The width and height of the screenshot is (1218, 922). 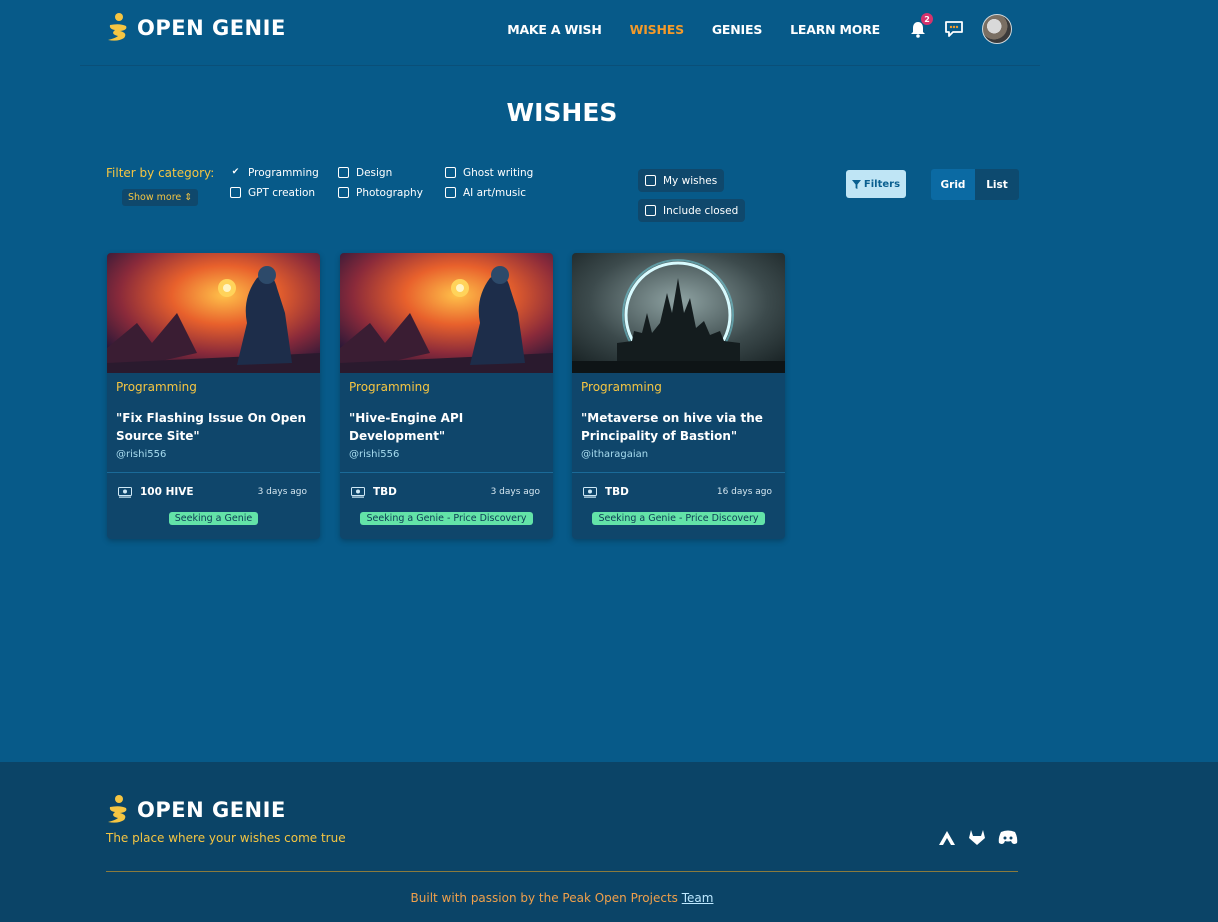 I want to click on nav-make-a-wish: MAKE A WISH, so click(x=554, y=29).